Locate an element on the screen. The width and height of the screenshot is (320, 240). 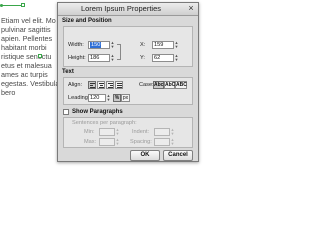
align-left-button is located at coordinates (92, 85).